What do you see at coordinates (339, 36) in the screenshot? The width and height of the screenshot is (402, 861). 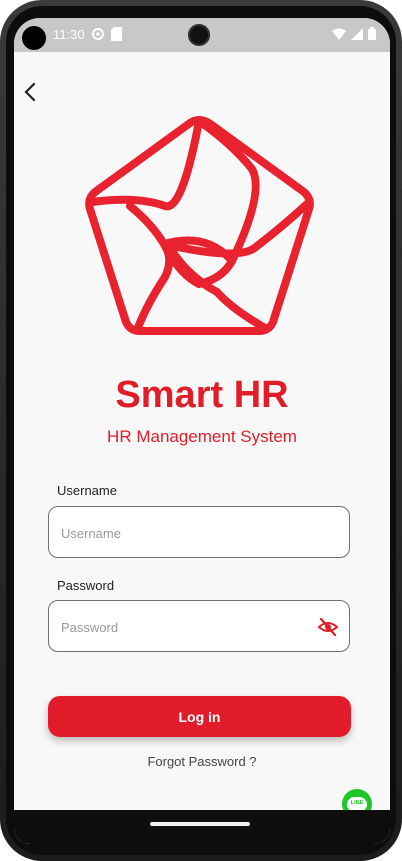 I see `wifi-icon` at bounding box center [339, 36].